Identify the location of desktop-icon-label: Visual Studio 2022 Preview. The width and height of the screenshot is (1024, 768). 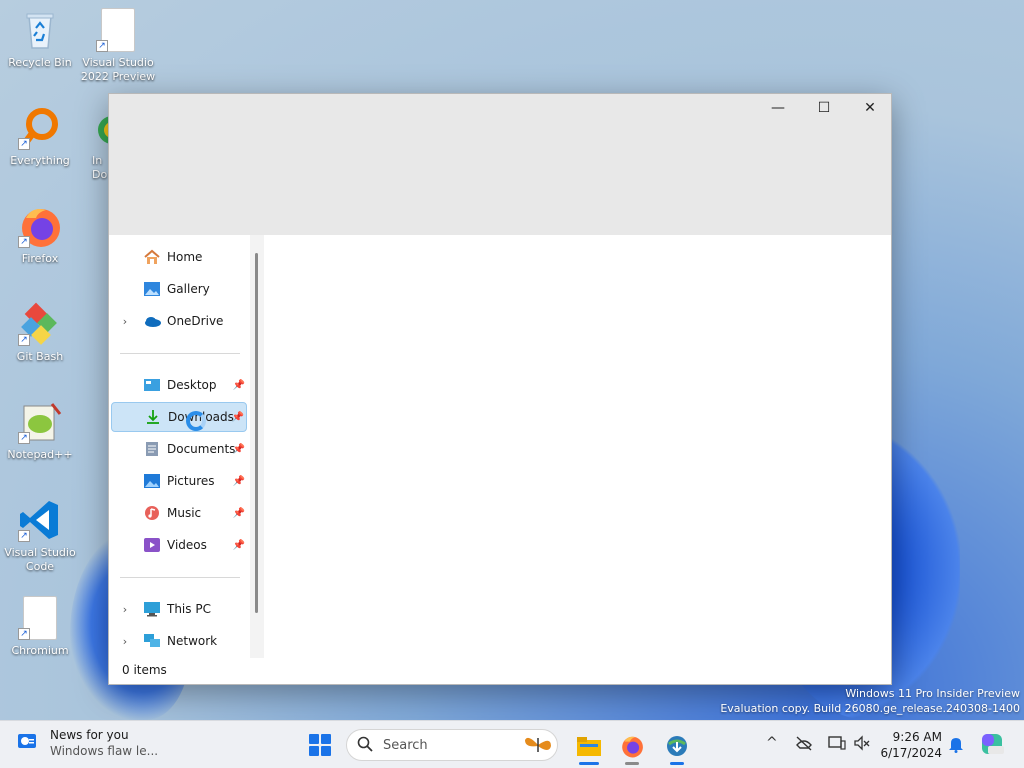
(118, 69).